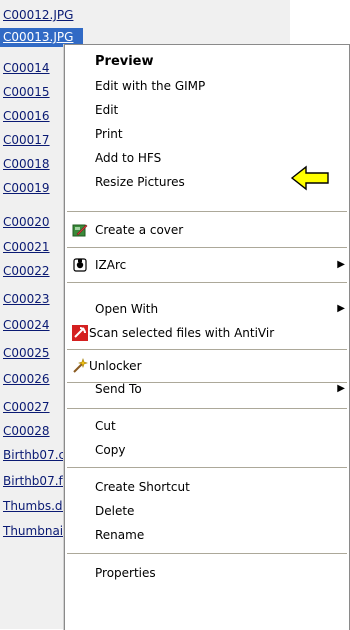 The height and width of the screenshot is (630, 350). What do you see at coordinates (80, 265) in the screenshot?
I see `izarc-icon` at bounding box center [80, 265].